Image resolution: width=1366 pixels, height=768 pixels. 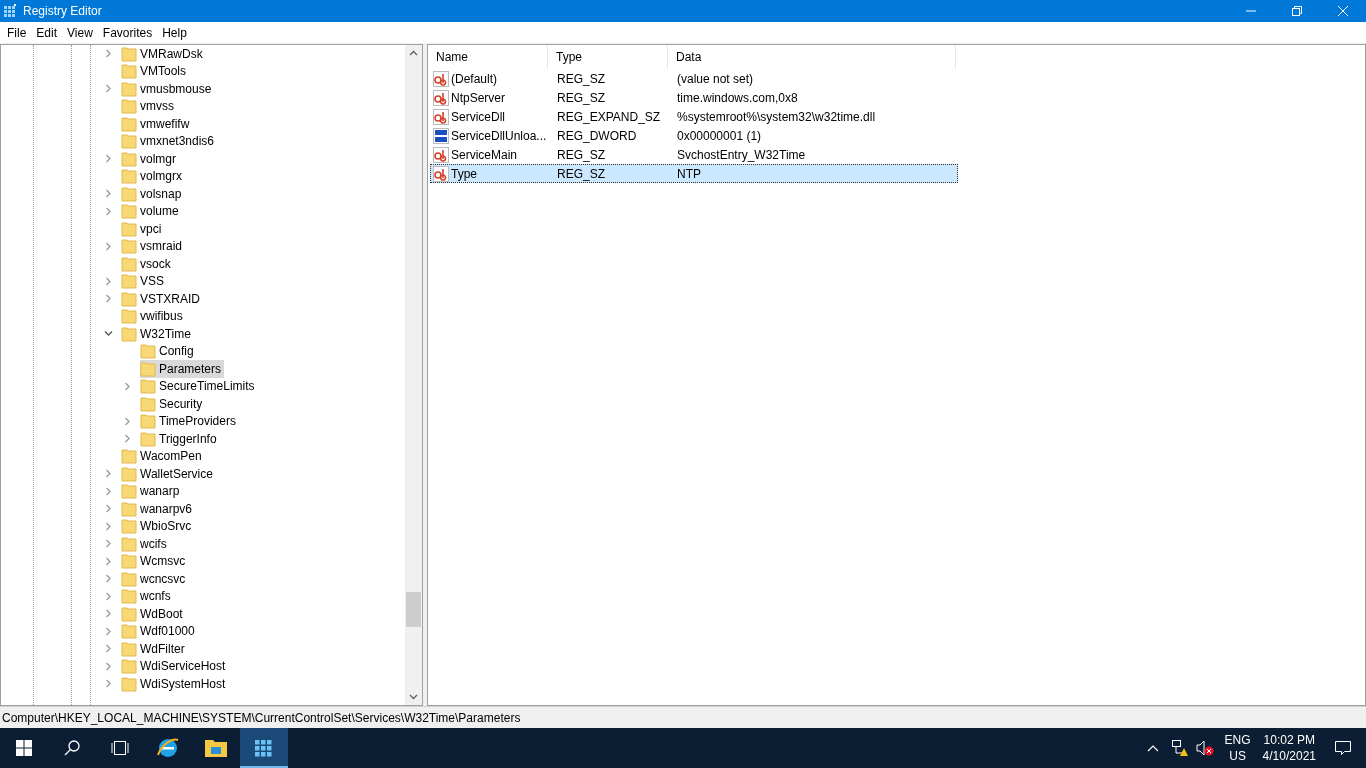 I want to click on tree-item: VSTXRAID, so click(x=162, y=299).